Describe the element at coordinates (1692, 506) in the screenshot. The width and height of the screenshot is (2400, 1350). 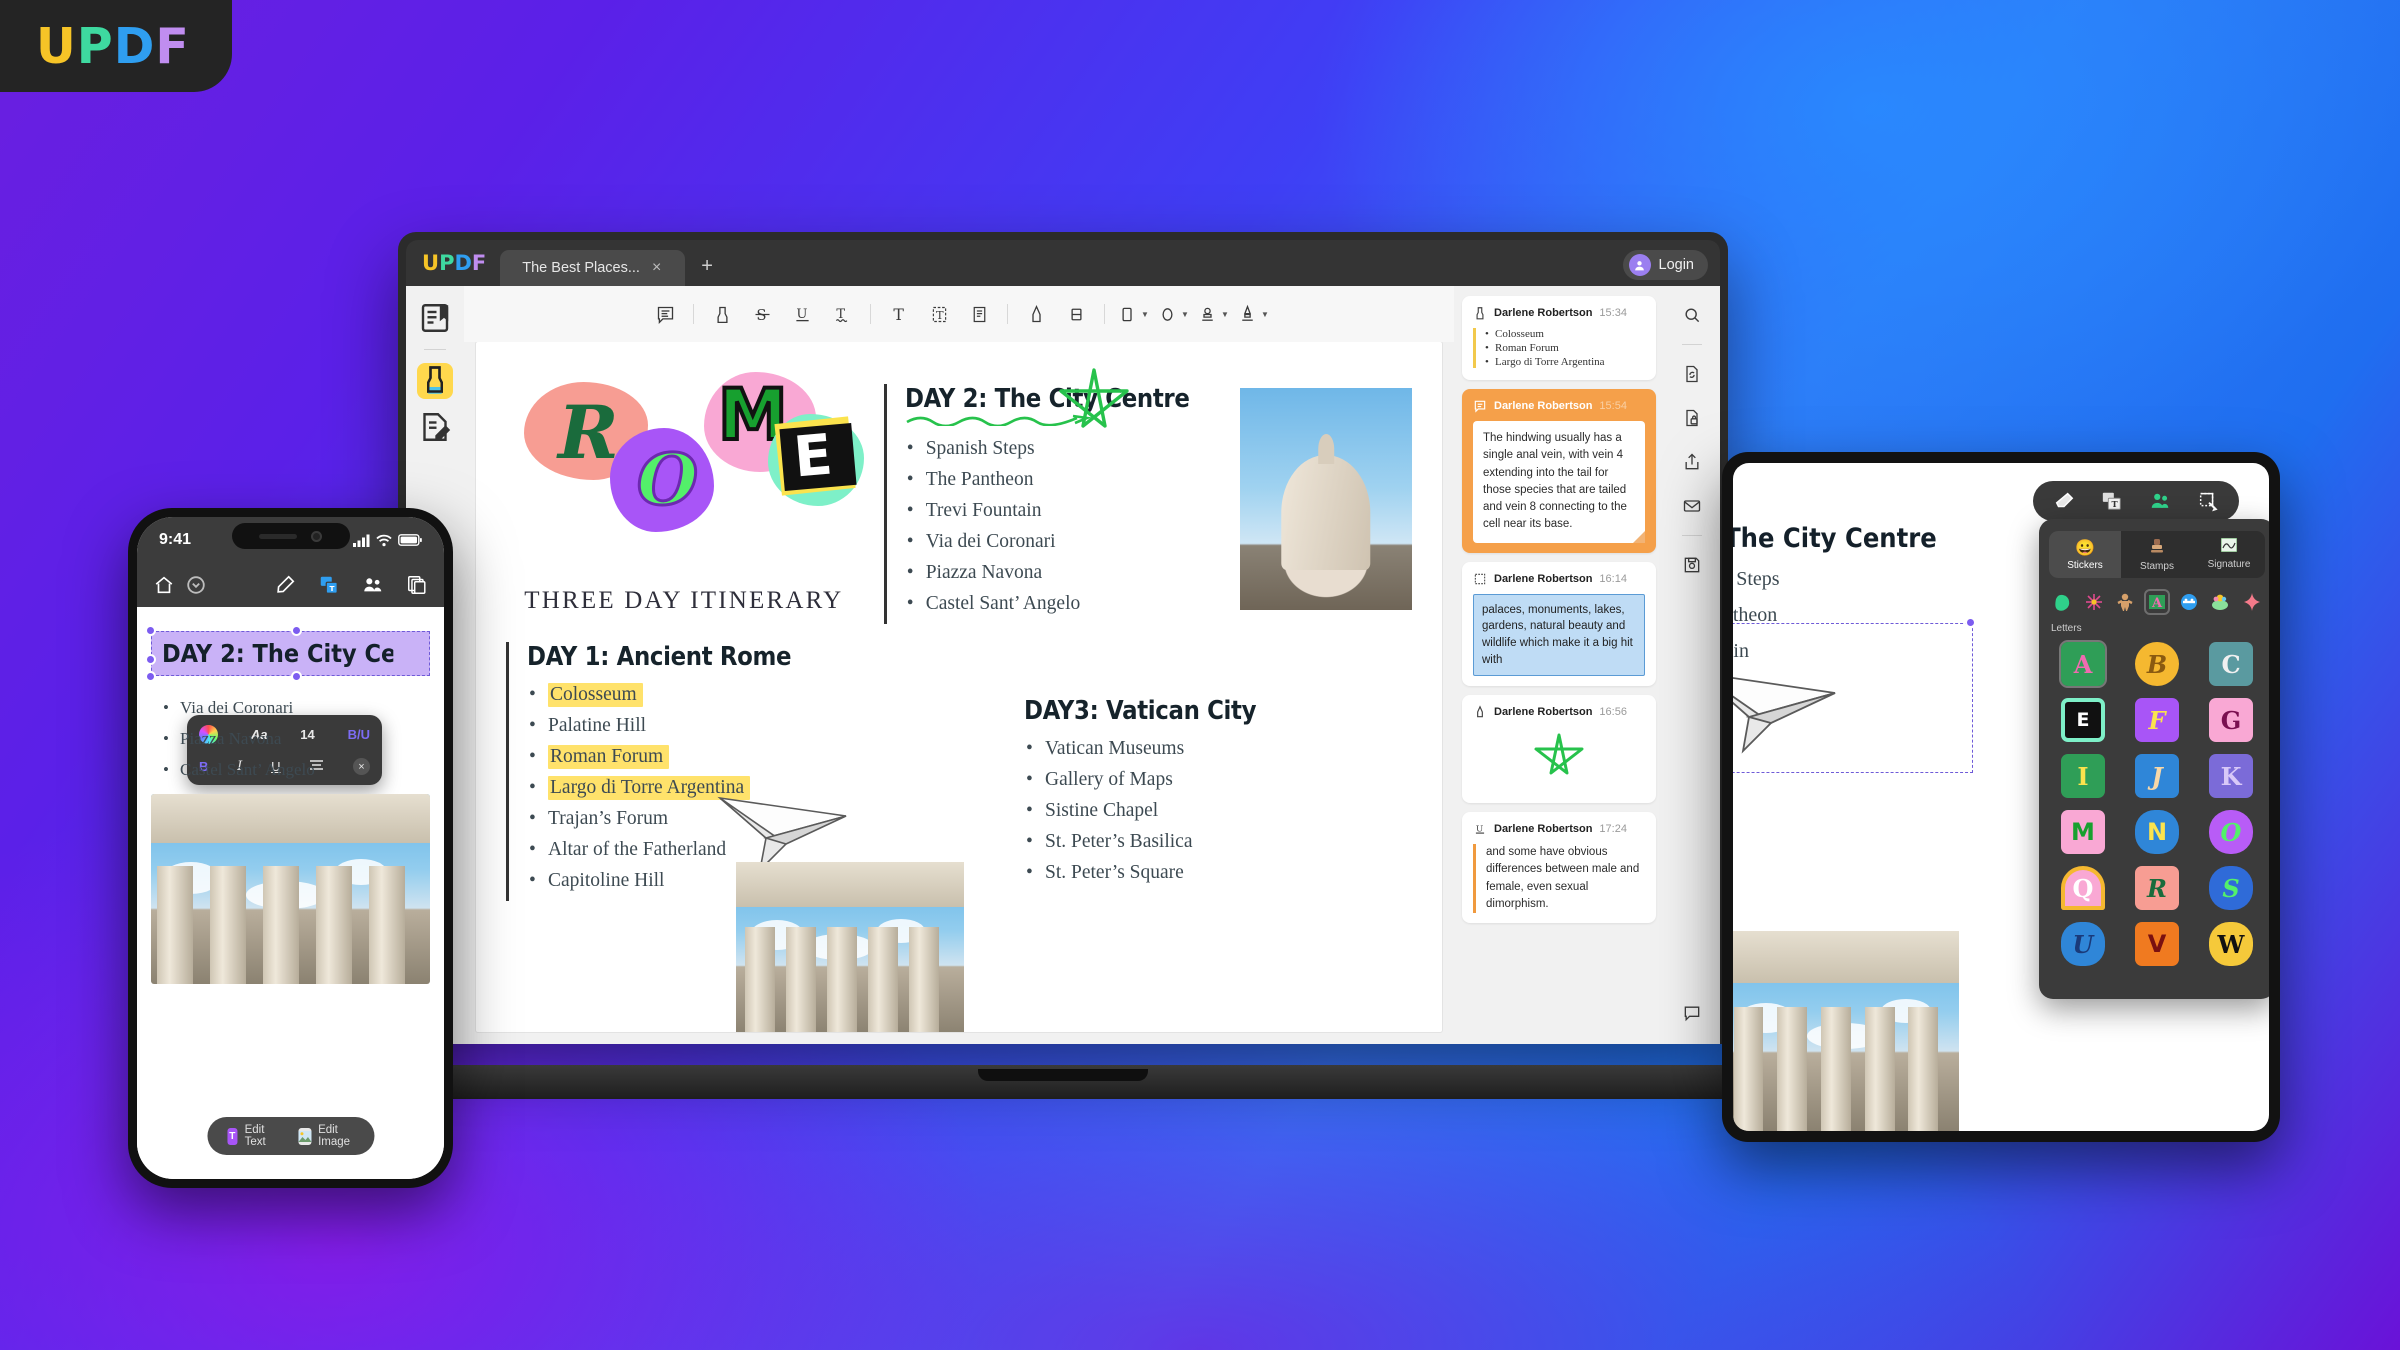
I see `envelope-icon` at that location.